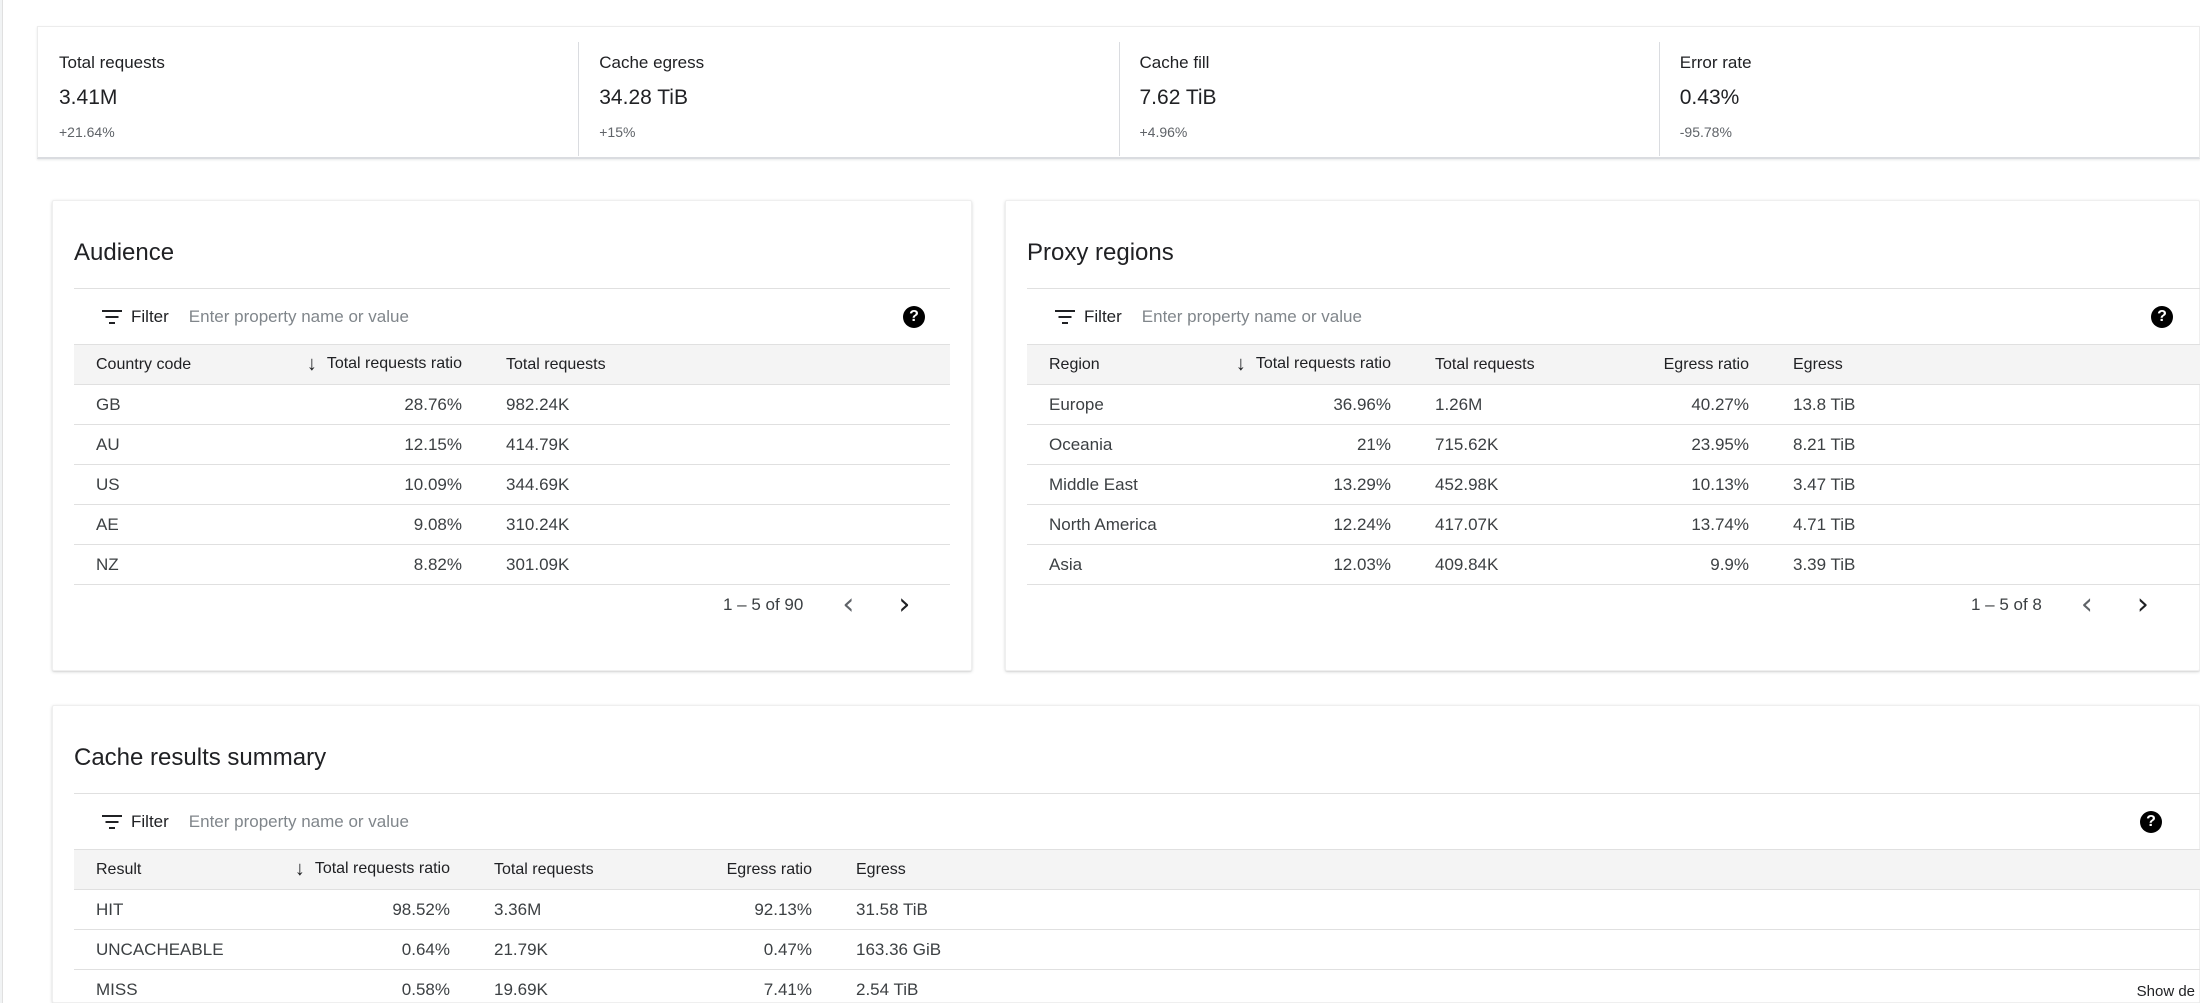 Image resolution: width=2200 pixels, height=1003 pixels. I want to click on metric-label: Cache egress, so click(652, 62).